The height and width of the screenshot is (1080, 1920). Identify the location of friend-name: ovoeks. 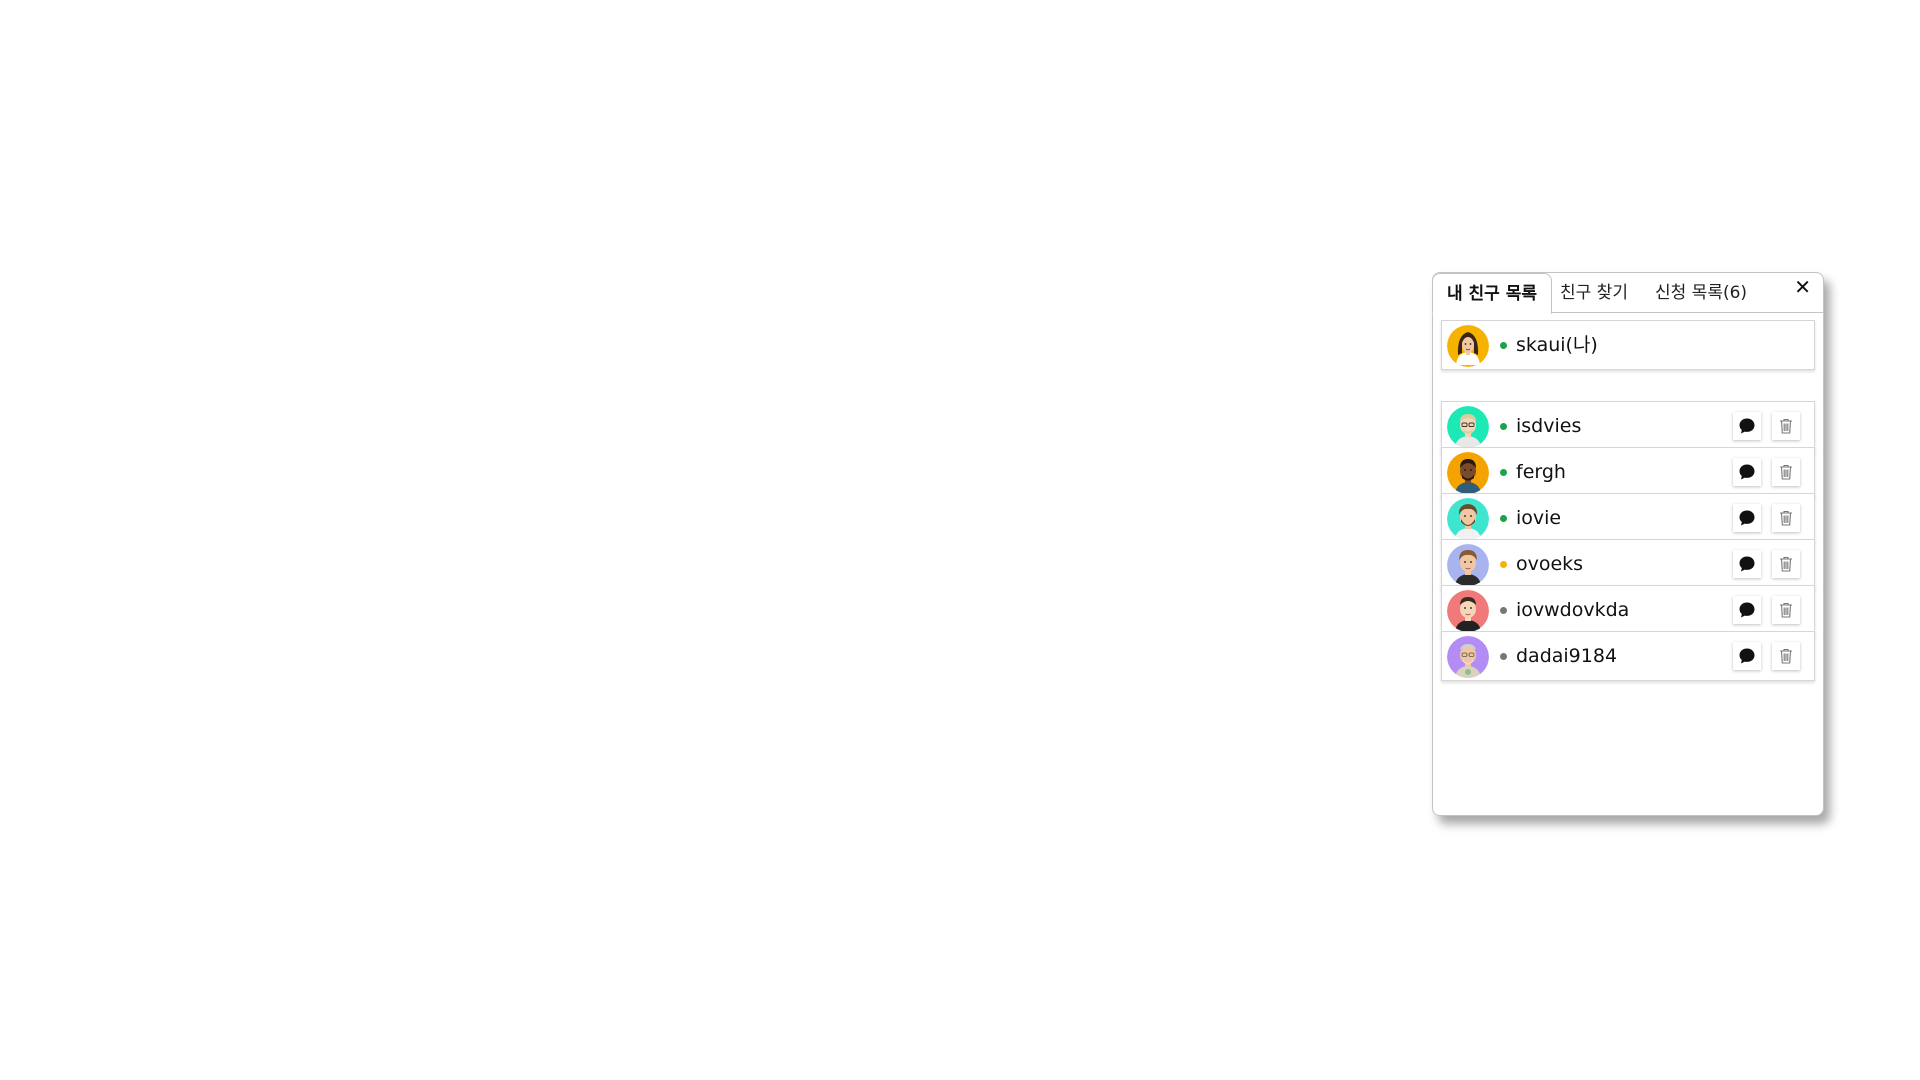
(1550, 564).